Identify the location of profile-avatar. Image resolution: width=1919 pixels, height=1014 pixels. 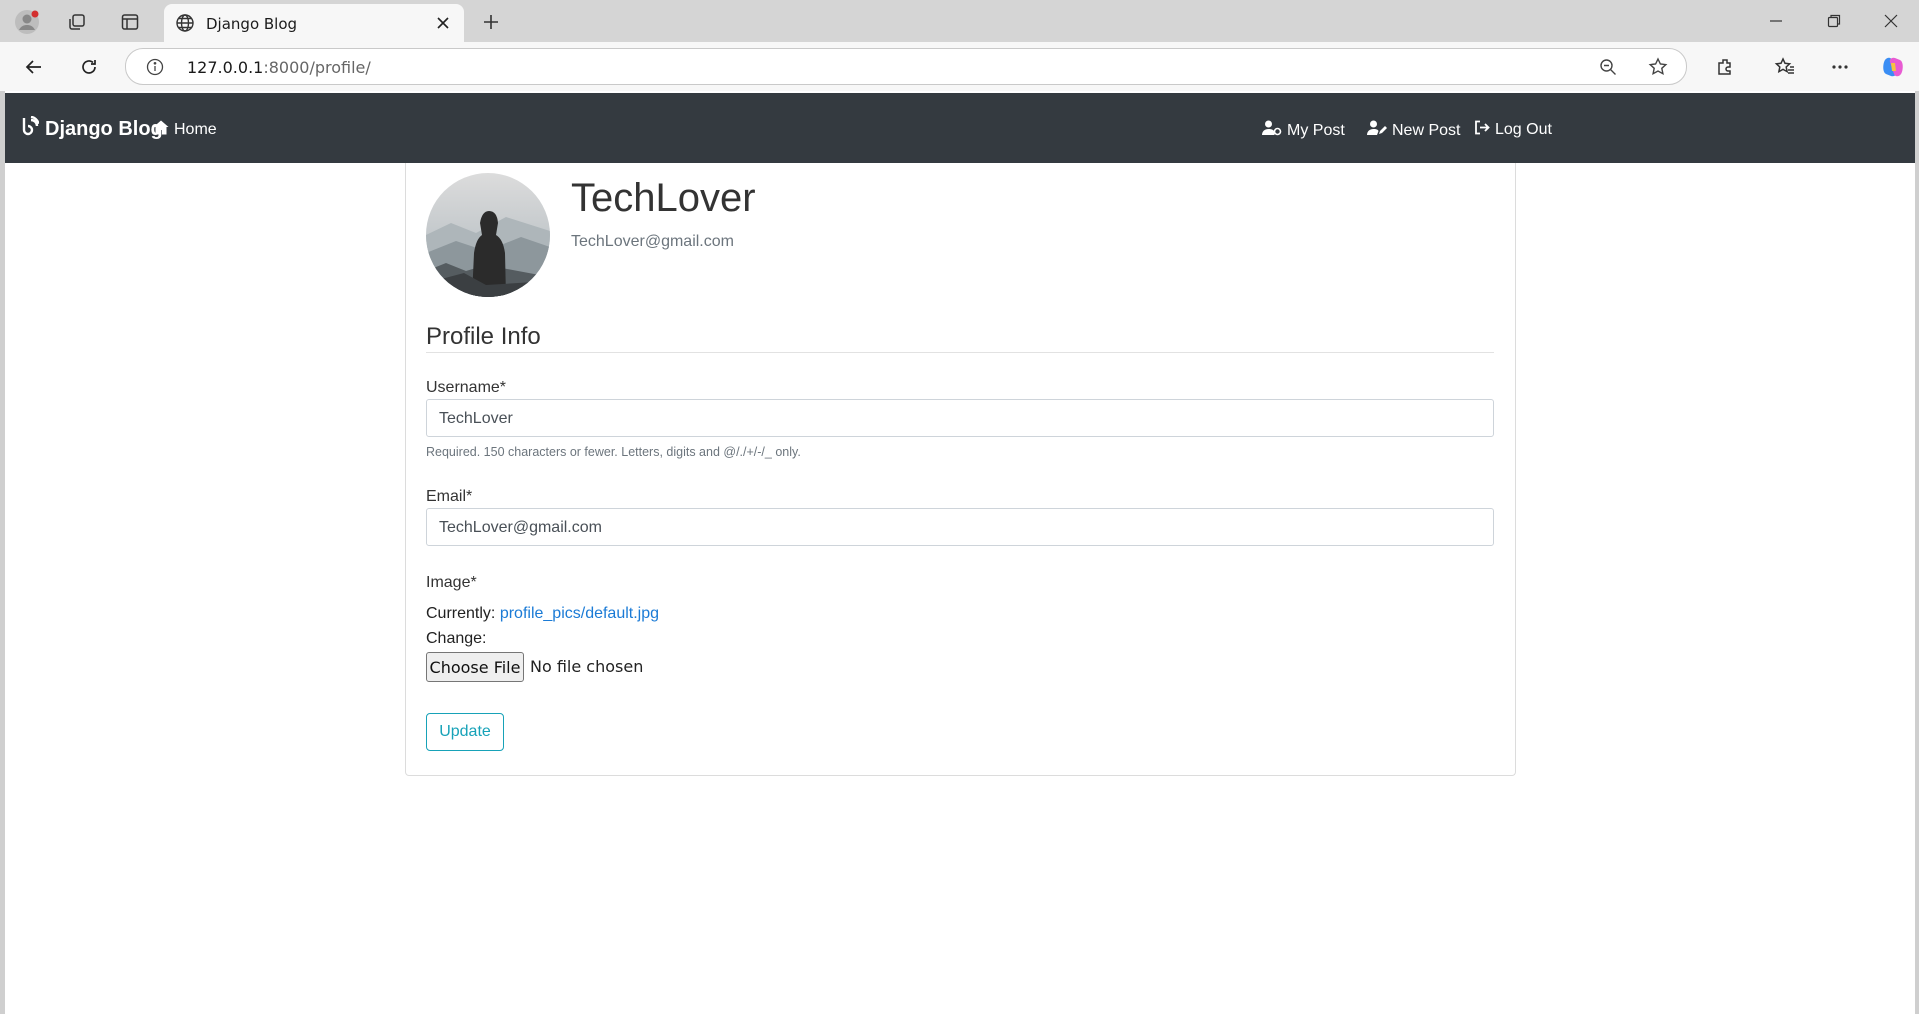
(488, 235).